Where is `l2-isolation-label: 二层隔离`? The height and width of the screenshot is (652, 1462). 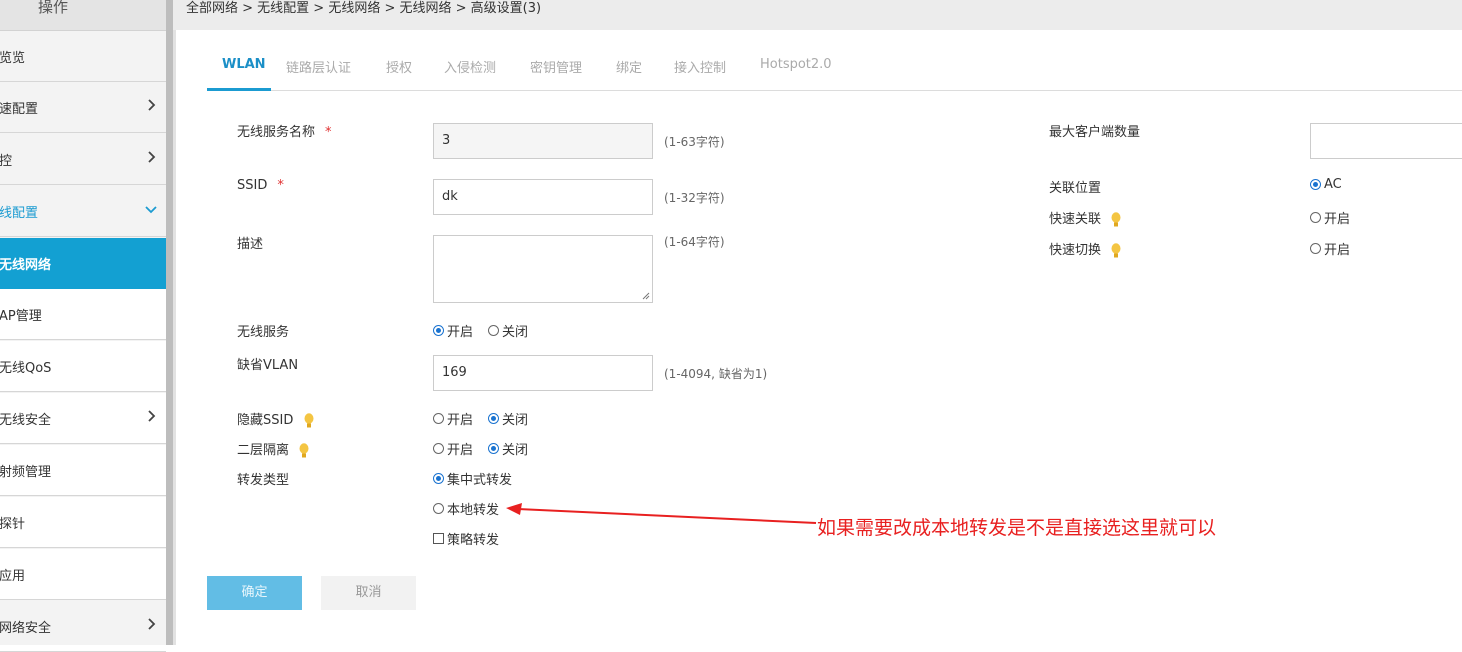
l2-isolation-label: 二层隔离 is located at coordinates (273, 449).